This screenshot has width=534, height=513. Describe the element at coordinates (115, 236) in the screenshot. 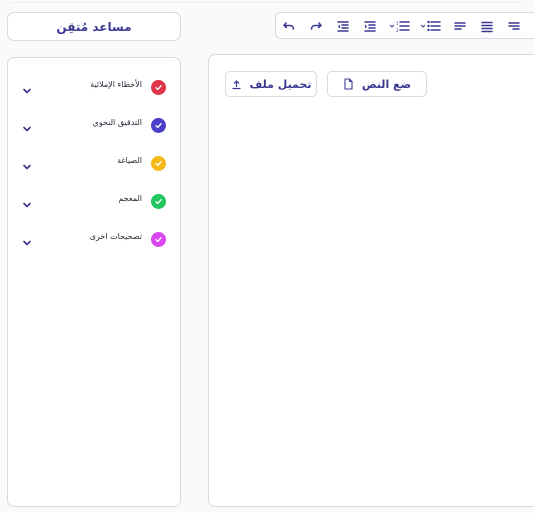

I see `category-label: تصحيحات اخرى` at that location.